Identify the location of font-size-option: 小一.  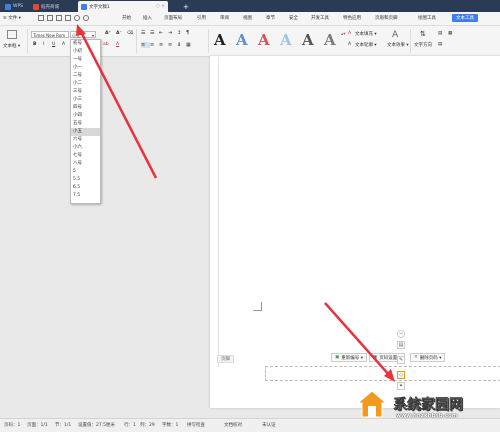
(85, 68).